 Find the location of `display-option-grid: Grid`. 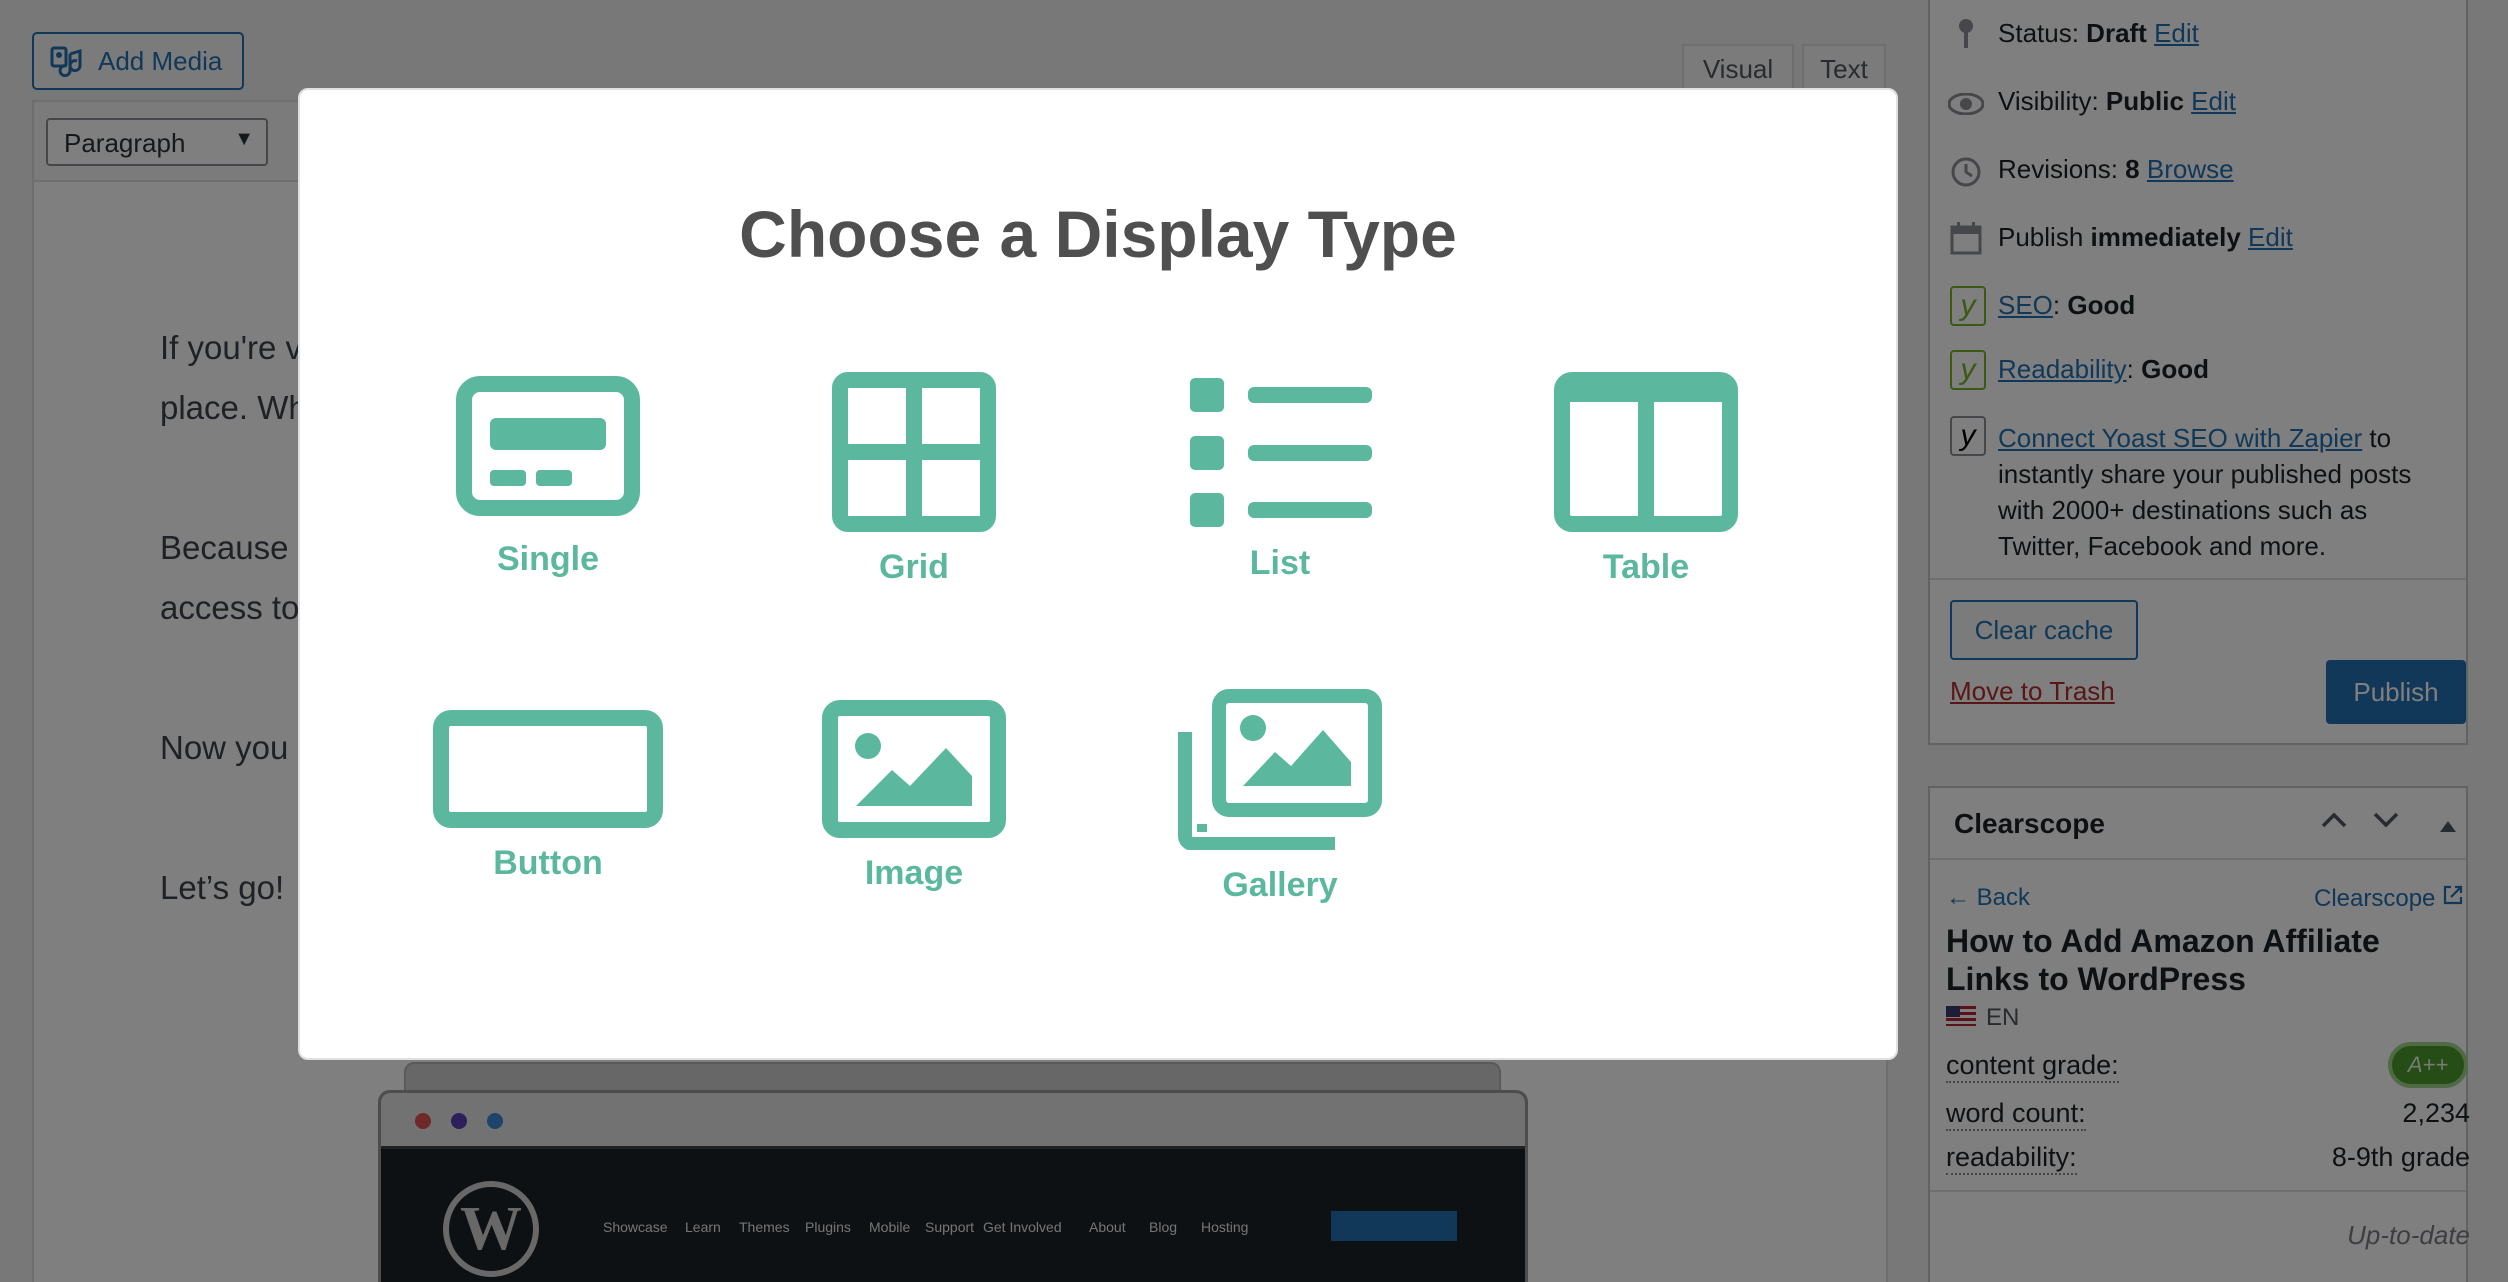

display-option-grid: Grid is located at coordinates (914, 479).